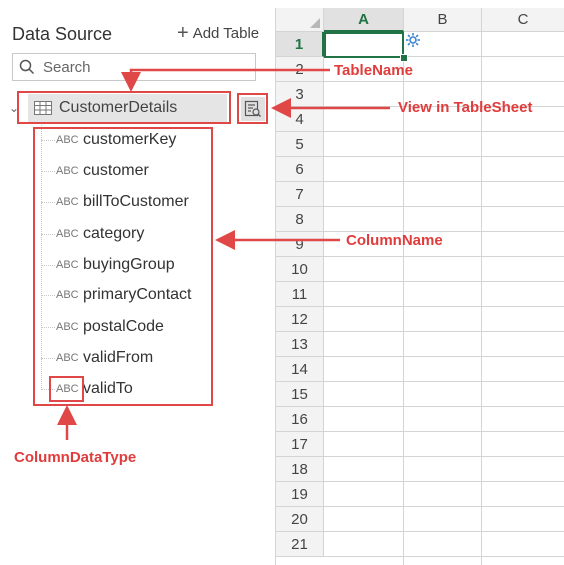 This screenshot has height=565, width=564. I want to click on row-header: 18, so click(300, 469).